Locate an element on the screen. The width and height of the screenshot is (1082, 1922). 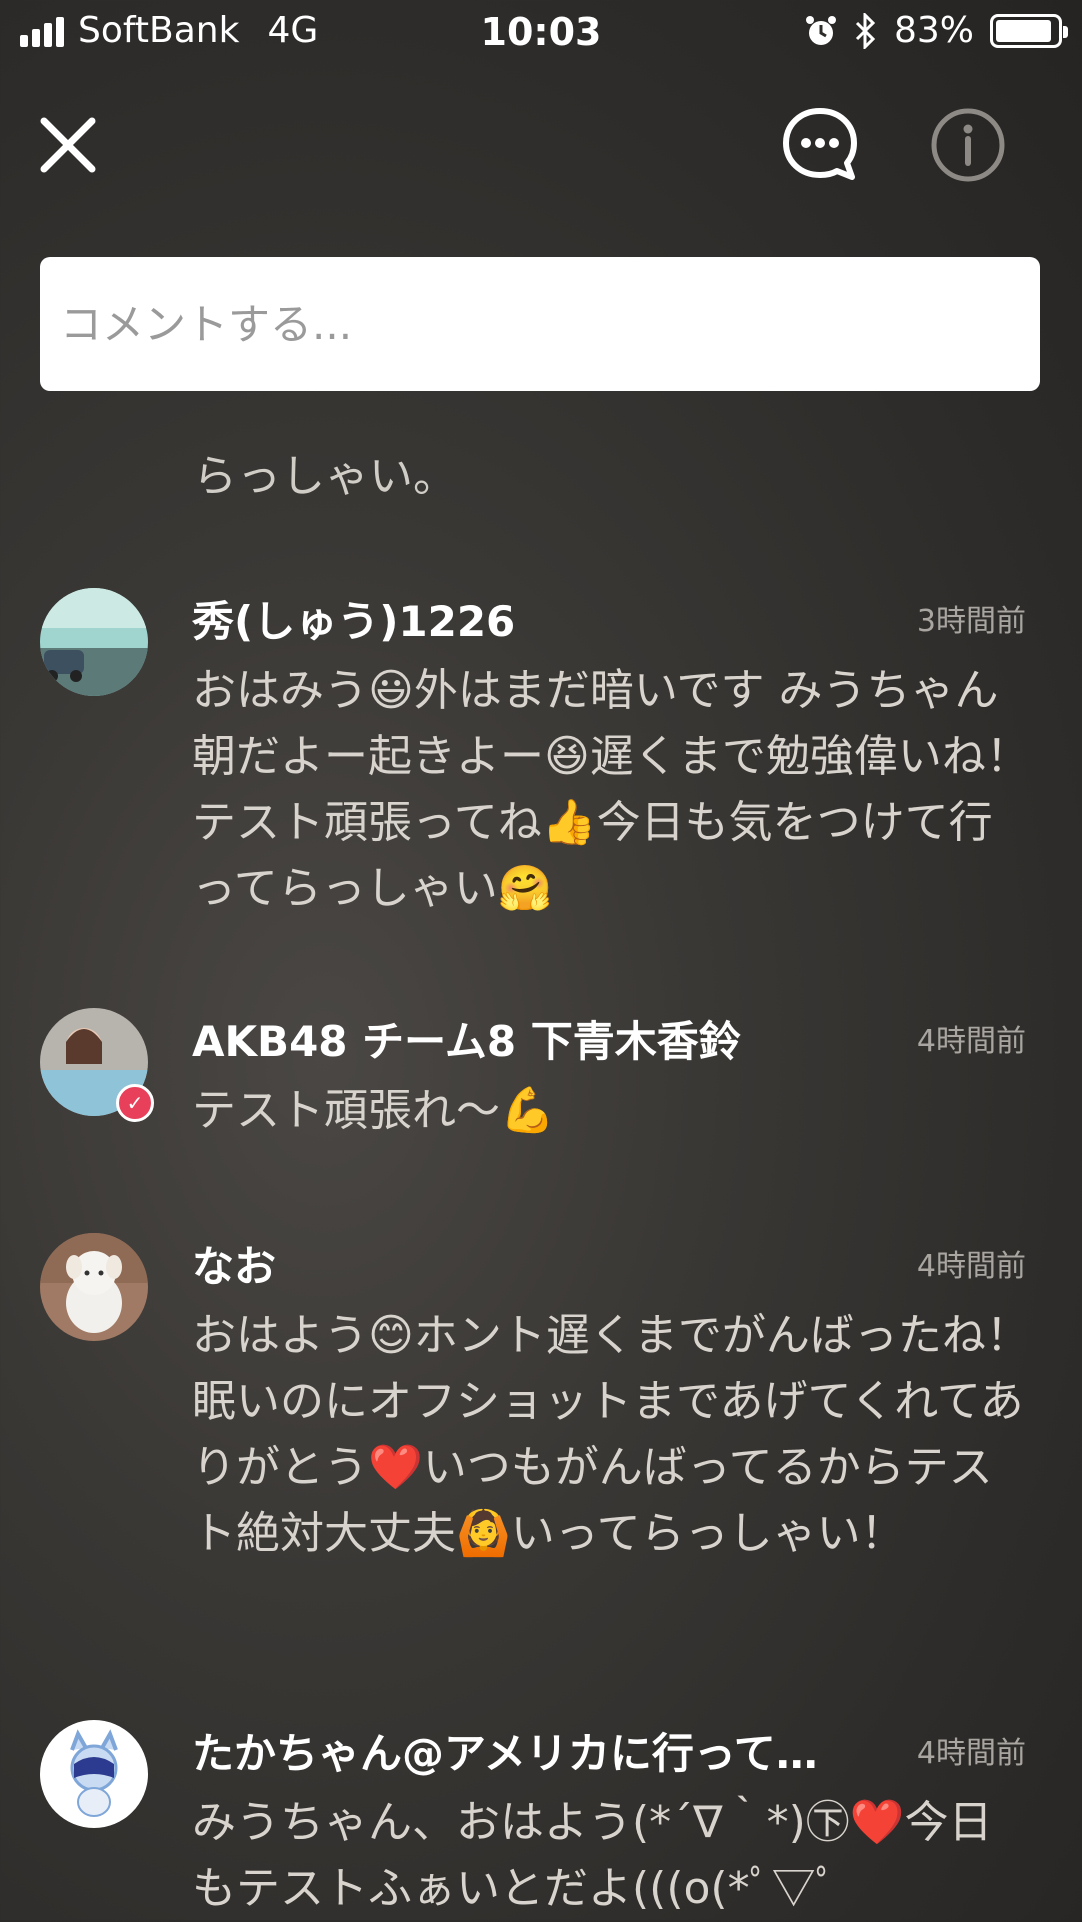
status-right: 83% is located at coordinates (936, 30).